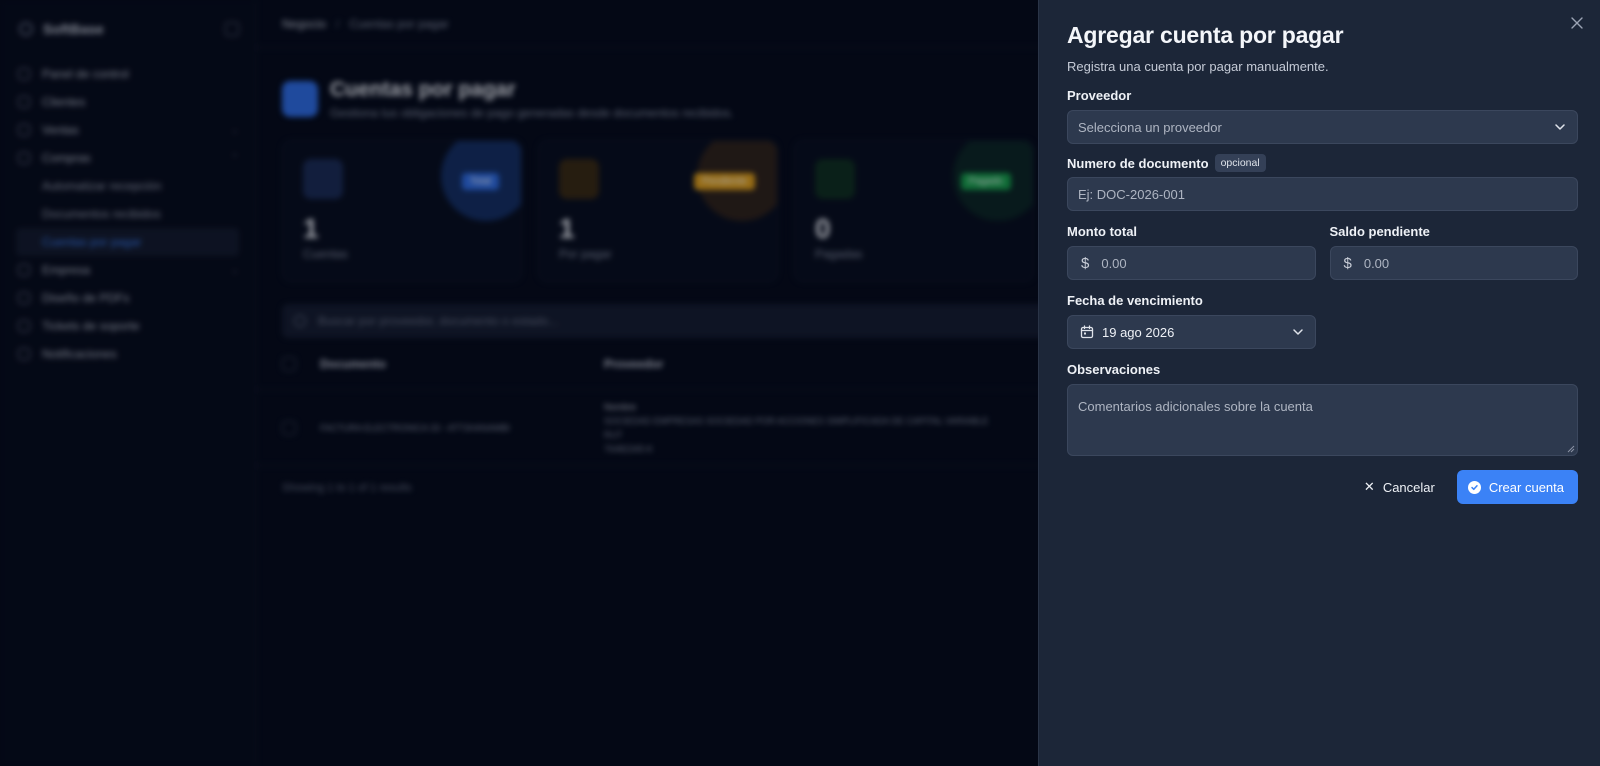 The height and width of the screenshot is (766, 1600). Describe the element at coordinates (1474, 487) in the screenshot. I see `check-circle-icon` at that location.